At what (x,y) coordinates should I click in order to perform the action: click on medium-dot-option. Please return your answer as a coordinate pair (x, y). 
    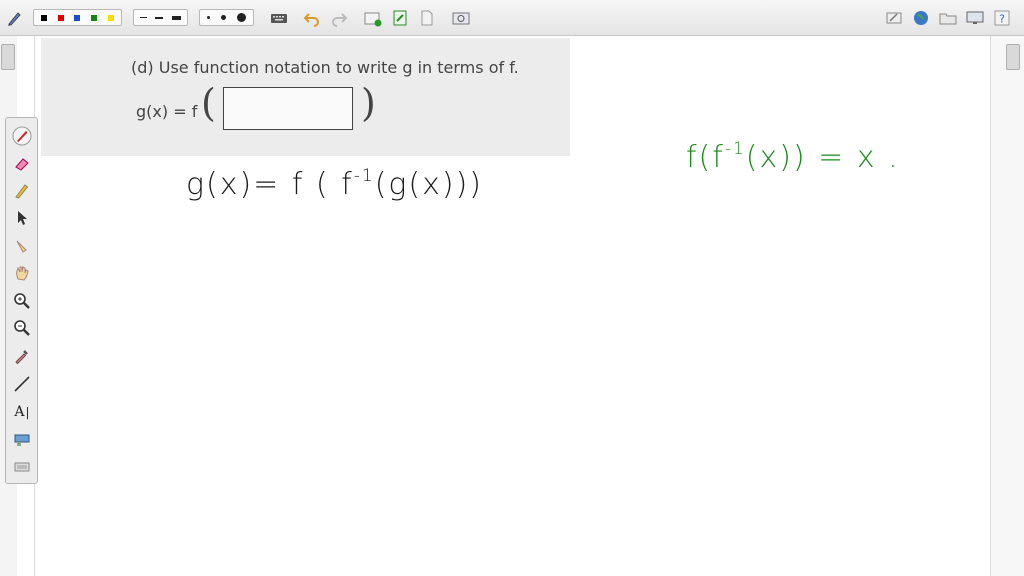
    Looking at the image, I should click on (223, 17).